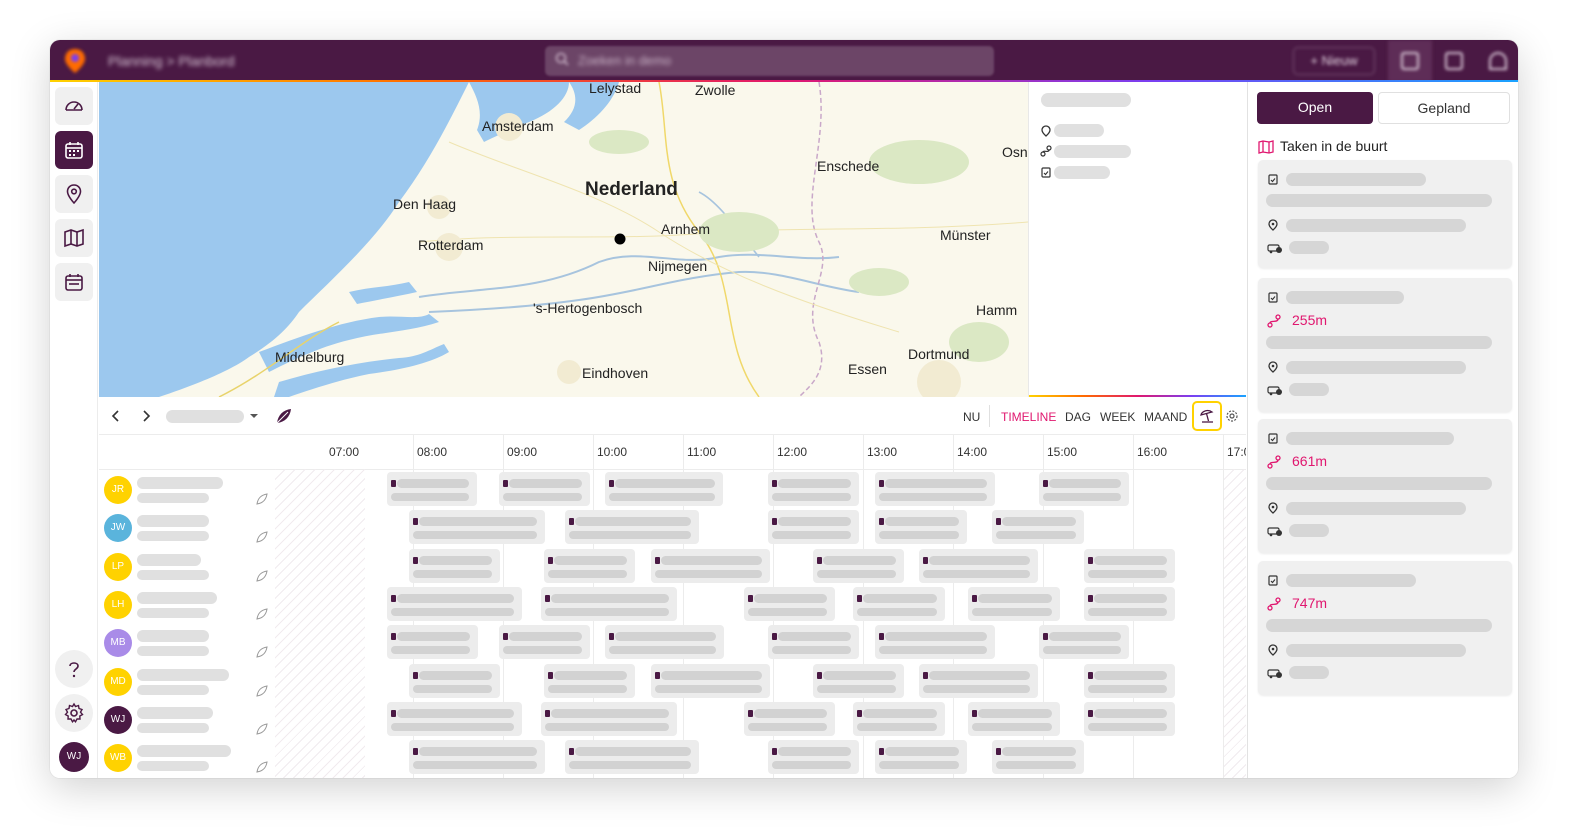  What do you see at coordinates (118, 604) in the screenshot?
I see `resource-avatar: LH` at bounding box center [118, 604].